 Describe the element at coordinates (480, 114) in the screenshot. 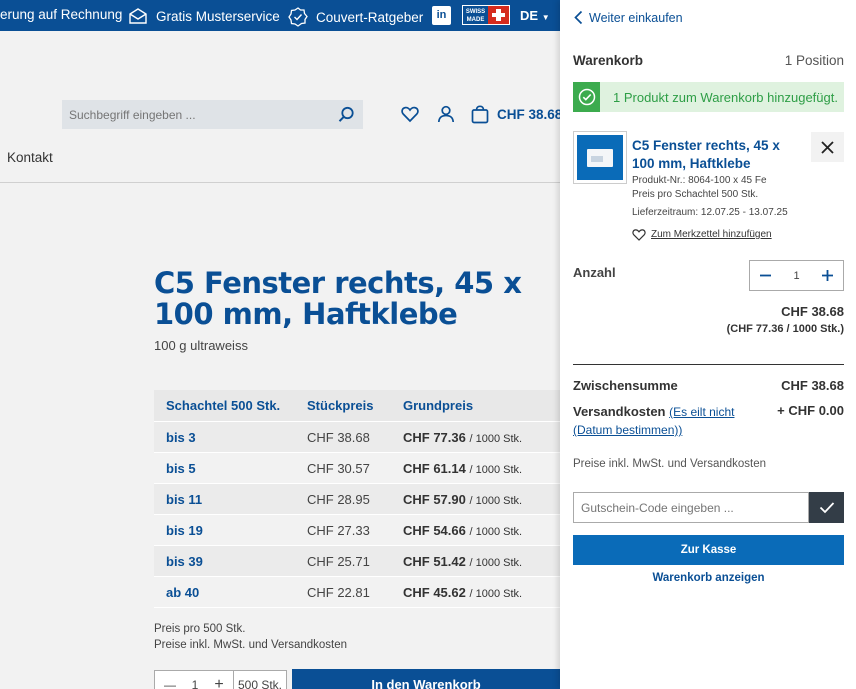

I see `shopping-bag-icon` at that location.